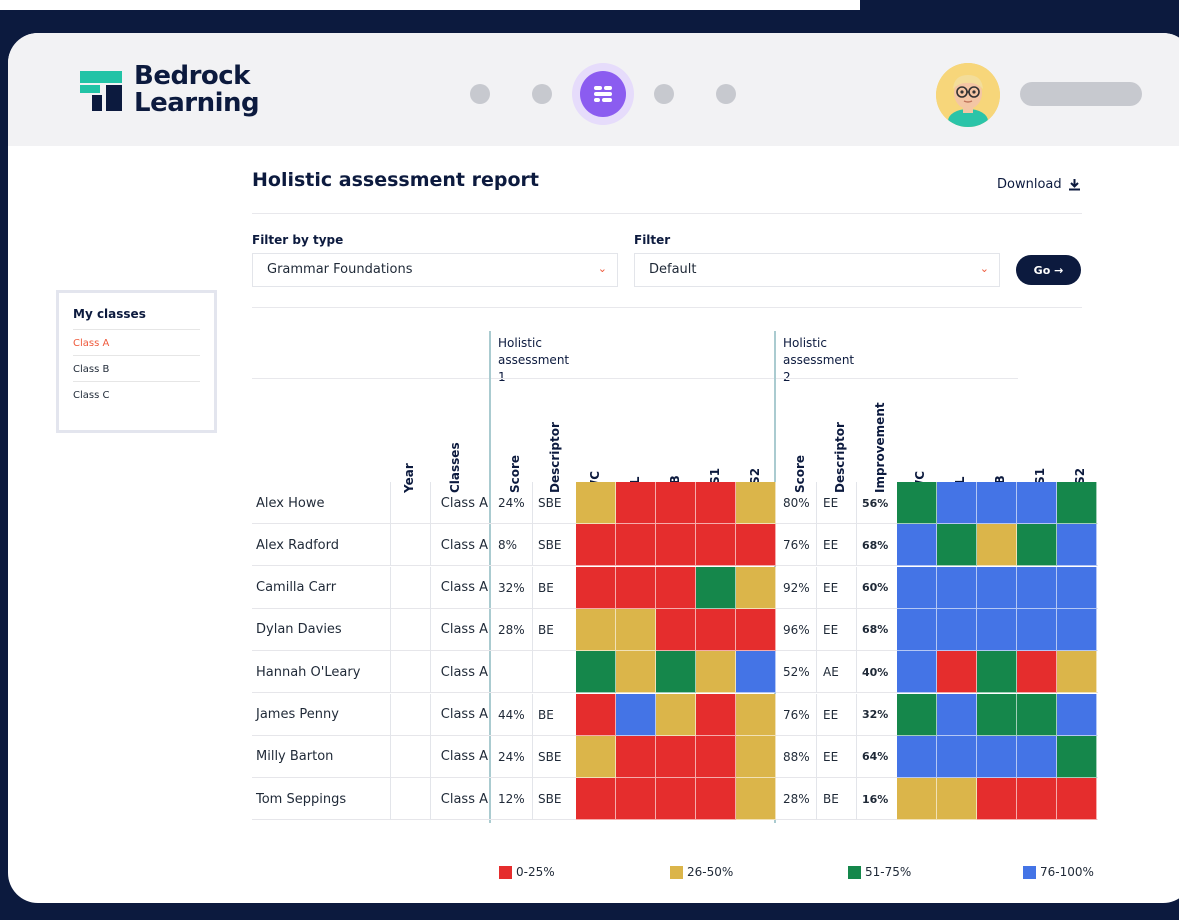 The width and height of the screenshot is (1179, 920). What do you see at coordinates (603, 94) in the screenshot?
I see `nav-dot-active` at bounding box center [603, 94].